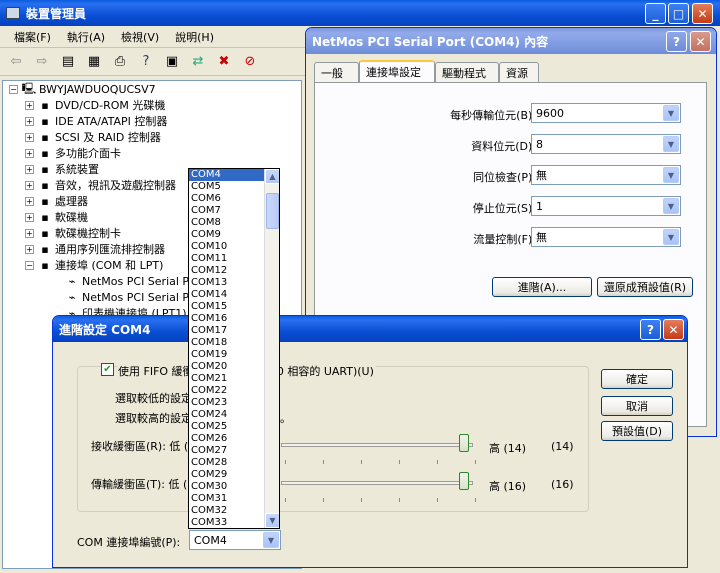  What do you see at coordinates (152, 89) in the screenshot?
I see `tree-root: − 🖳 BWYJAWDUOQUCSV7` at bounding box center [152, 89].